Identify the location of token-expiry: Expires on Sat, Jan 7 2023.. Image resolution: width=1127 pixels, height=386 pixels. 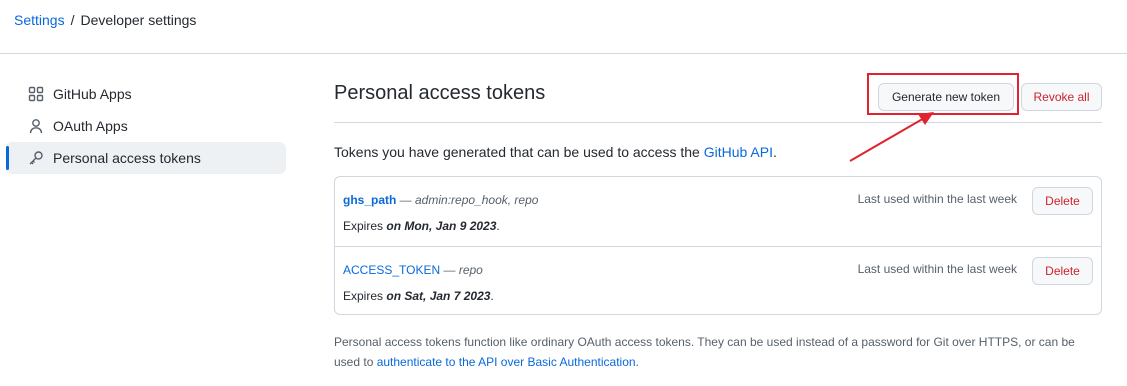
(418, 296).